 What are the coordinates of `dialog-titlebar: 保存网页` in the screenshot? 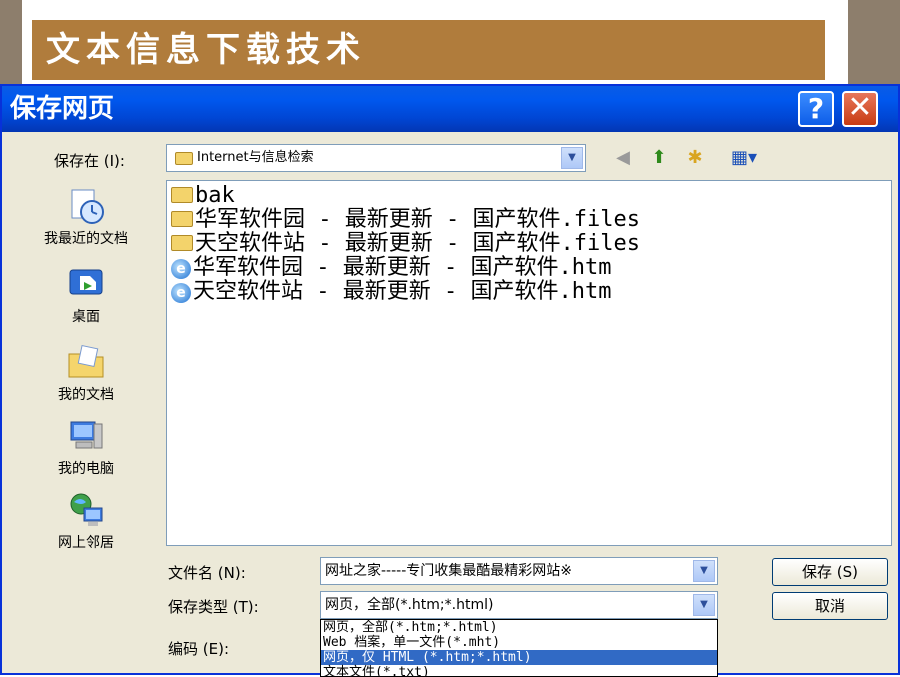 It's located at (450, 109).